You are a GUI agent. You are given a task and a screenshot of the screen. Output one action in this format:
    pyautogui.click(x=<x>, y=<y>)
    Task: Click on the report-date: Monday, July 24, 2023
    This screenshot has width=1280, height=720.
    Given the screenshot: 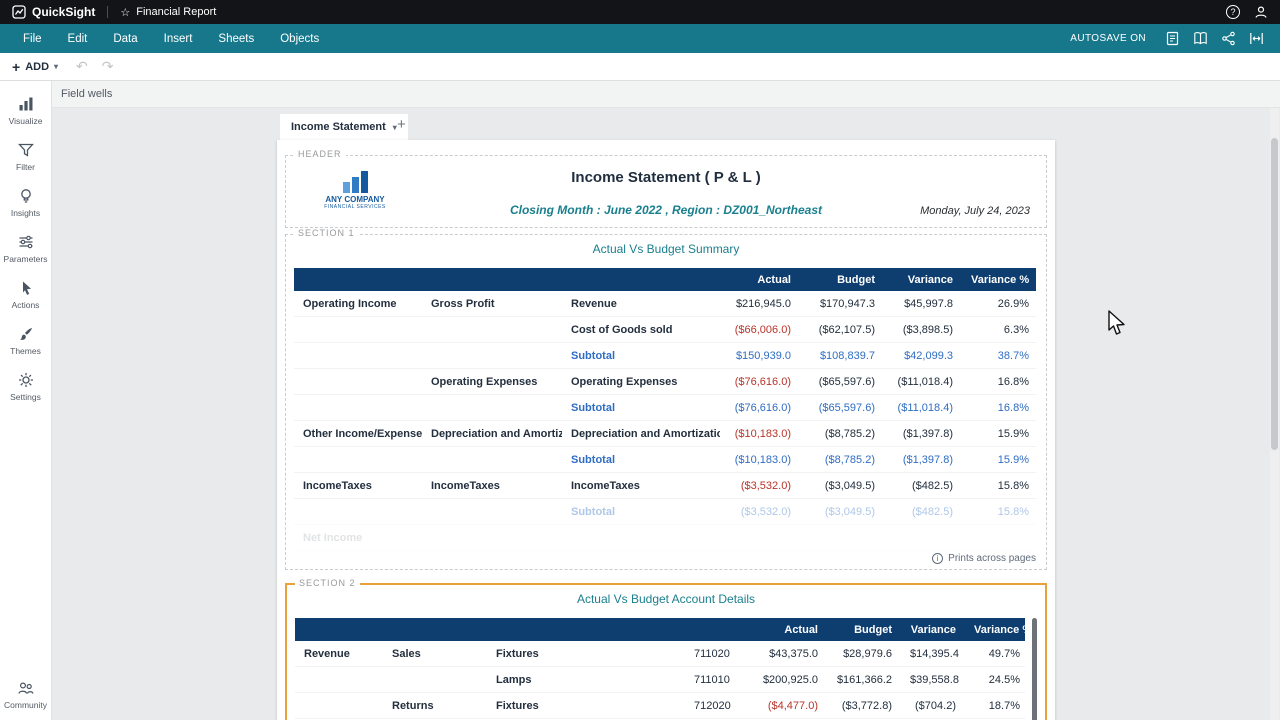 What is the action you would take?
    pyautogui.click(x=975, y=211)
    